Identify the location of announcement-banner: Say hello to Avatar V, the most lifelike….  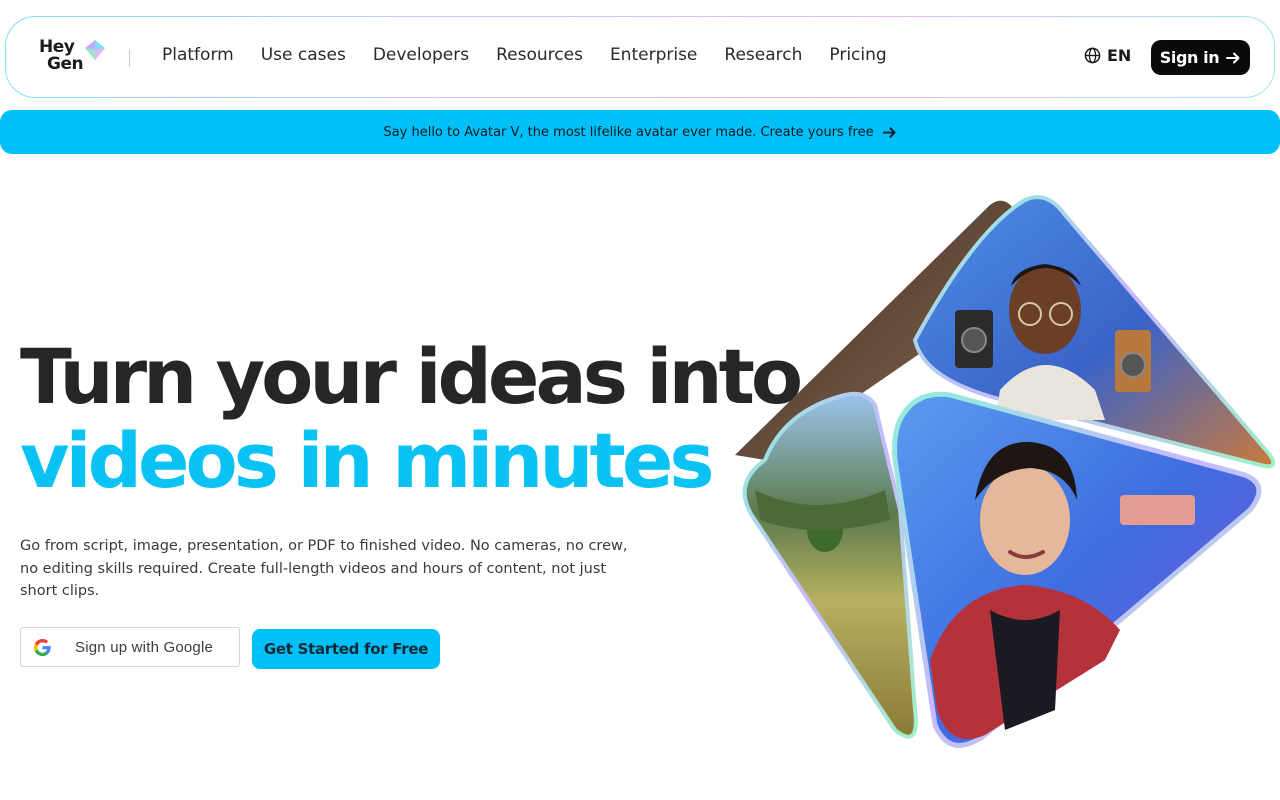
(640, 132).